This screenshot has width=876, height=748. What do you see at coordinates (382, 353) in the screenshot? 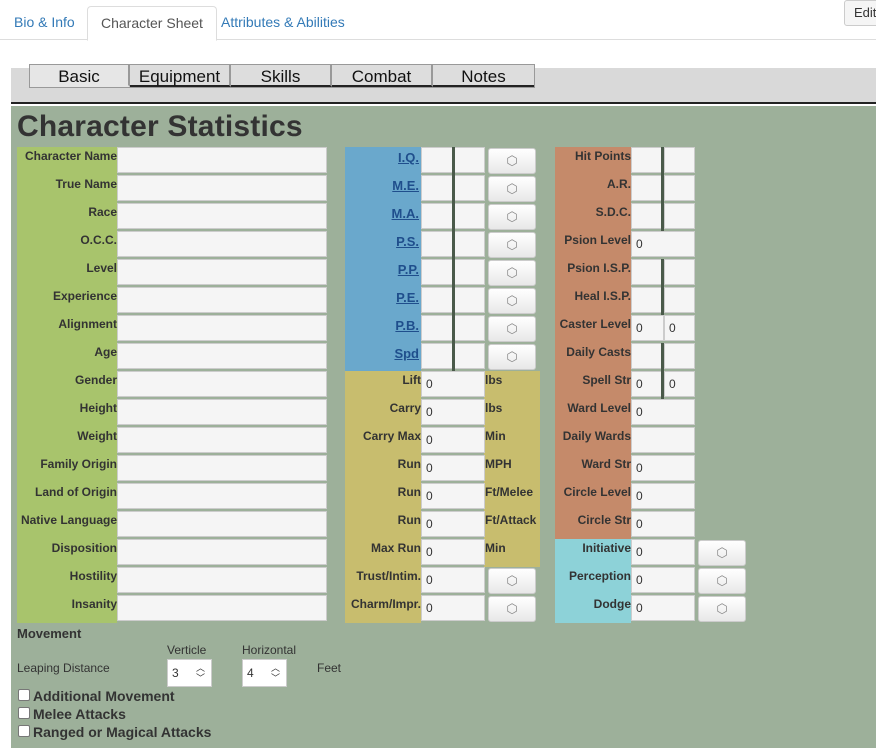
I see `attribute-label: Spd` at bounding box center [382, 353].